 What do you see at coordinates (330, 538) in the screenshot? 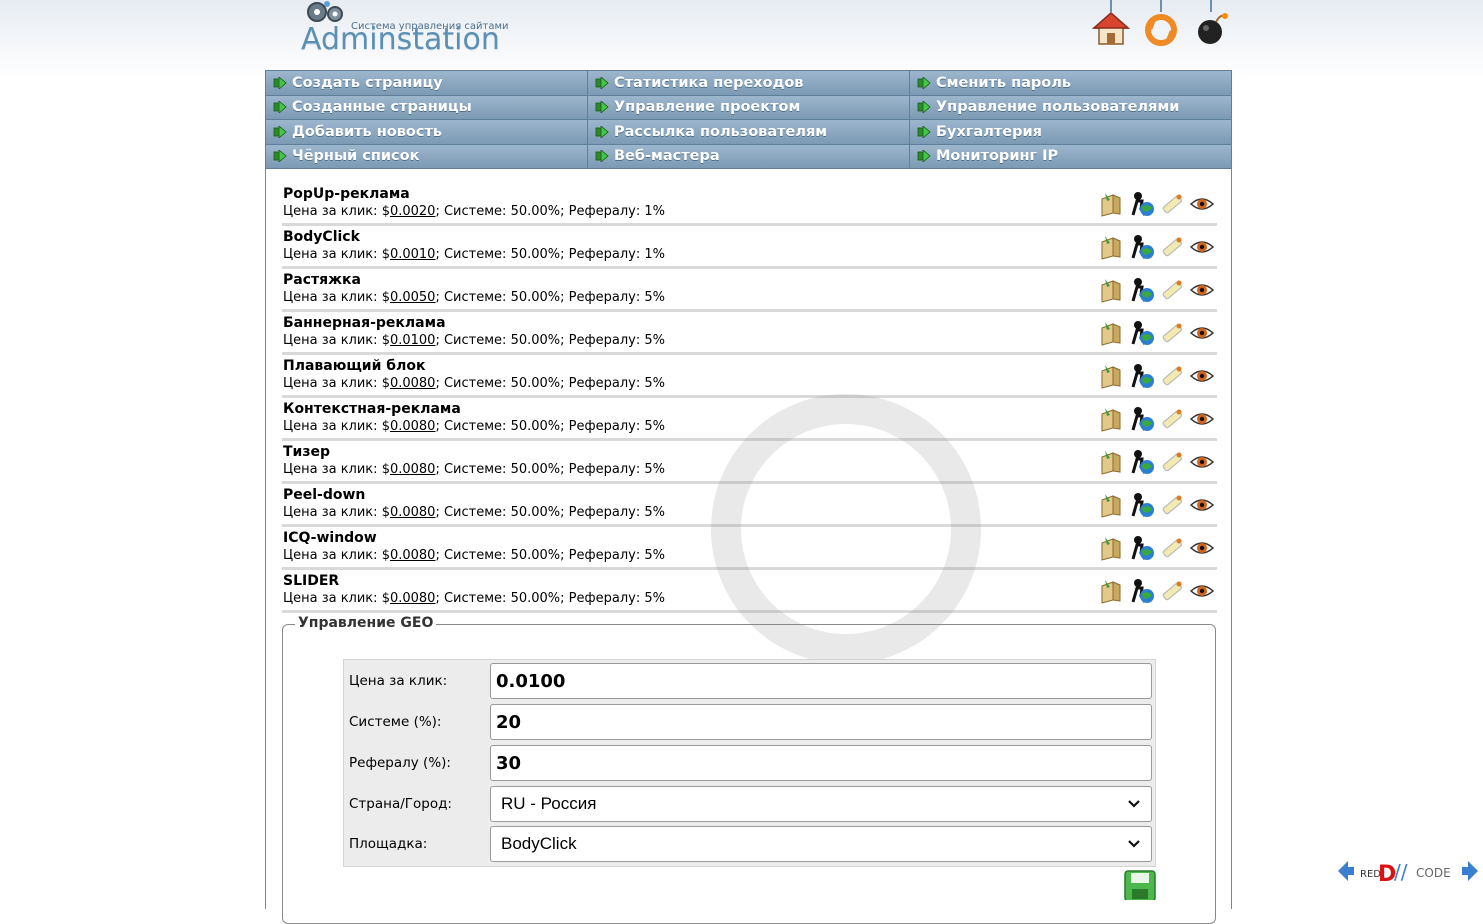
I see `ad-type-name: ICQ-window` at bounding box center [330, 538].